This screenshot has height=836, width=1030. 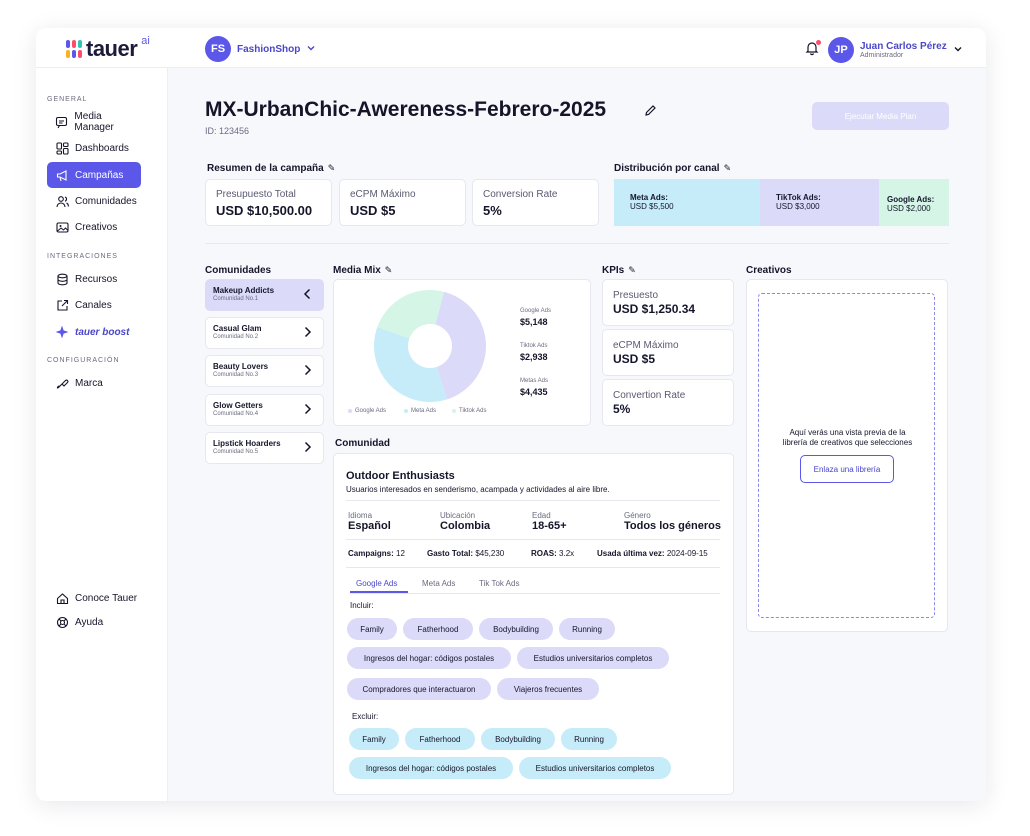 What do you see at coordinates (256, 194) in the screenshot?
I see `summary-label: Presupuesto Total` at bounding box center [256, 194].